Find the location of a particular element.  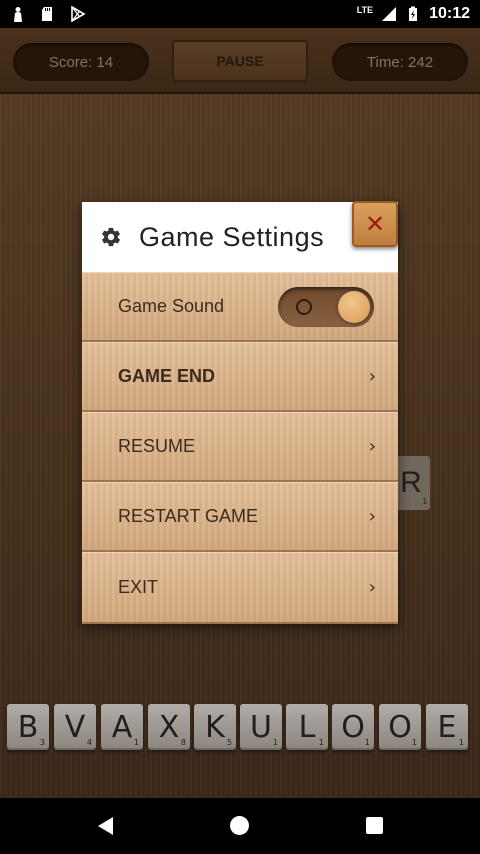

close-button: ✕ is located at coordinates (375, 224).